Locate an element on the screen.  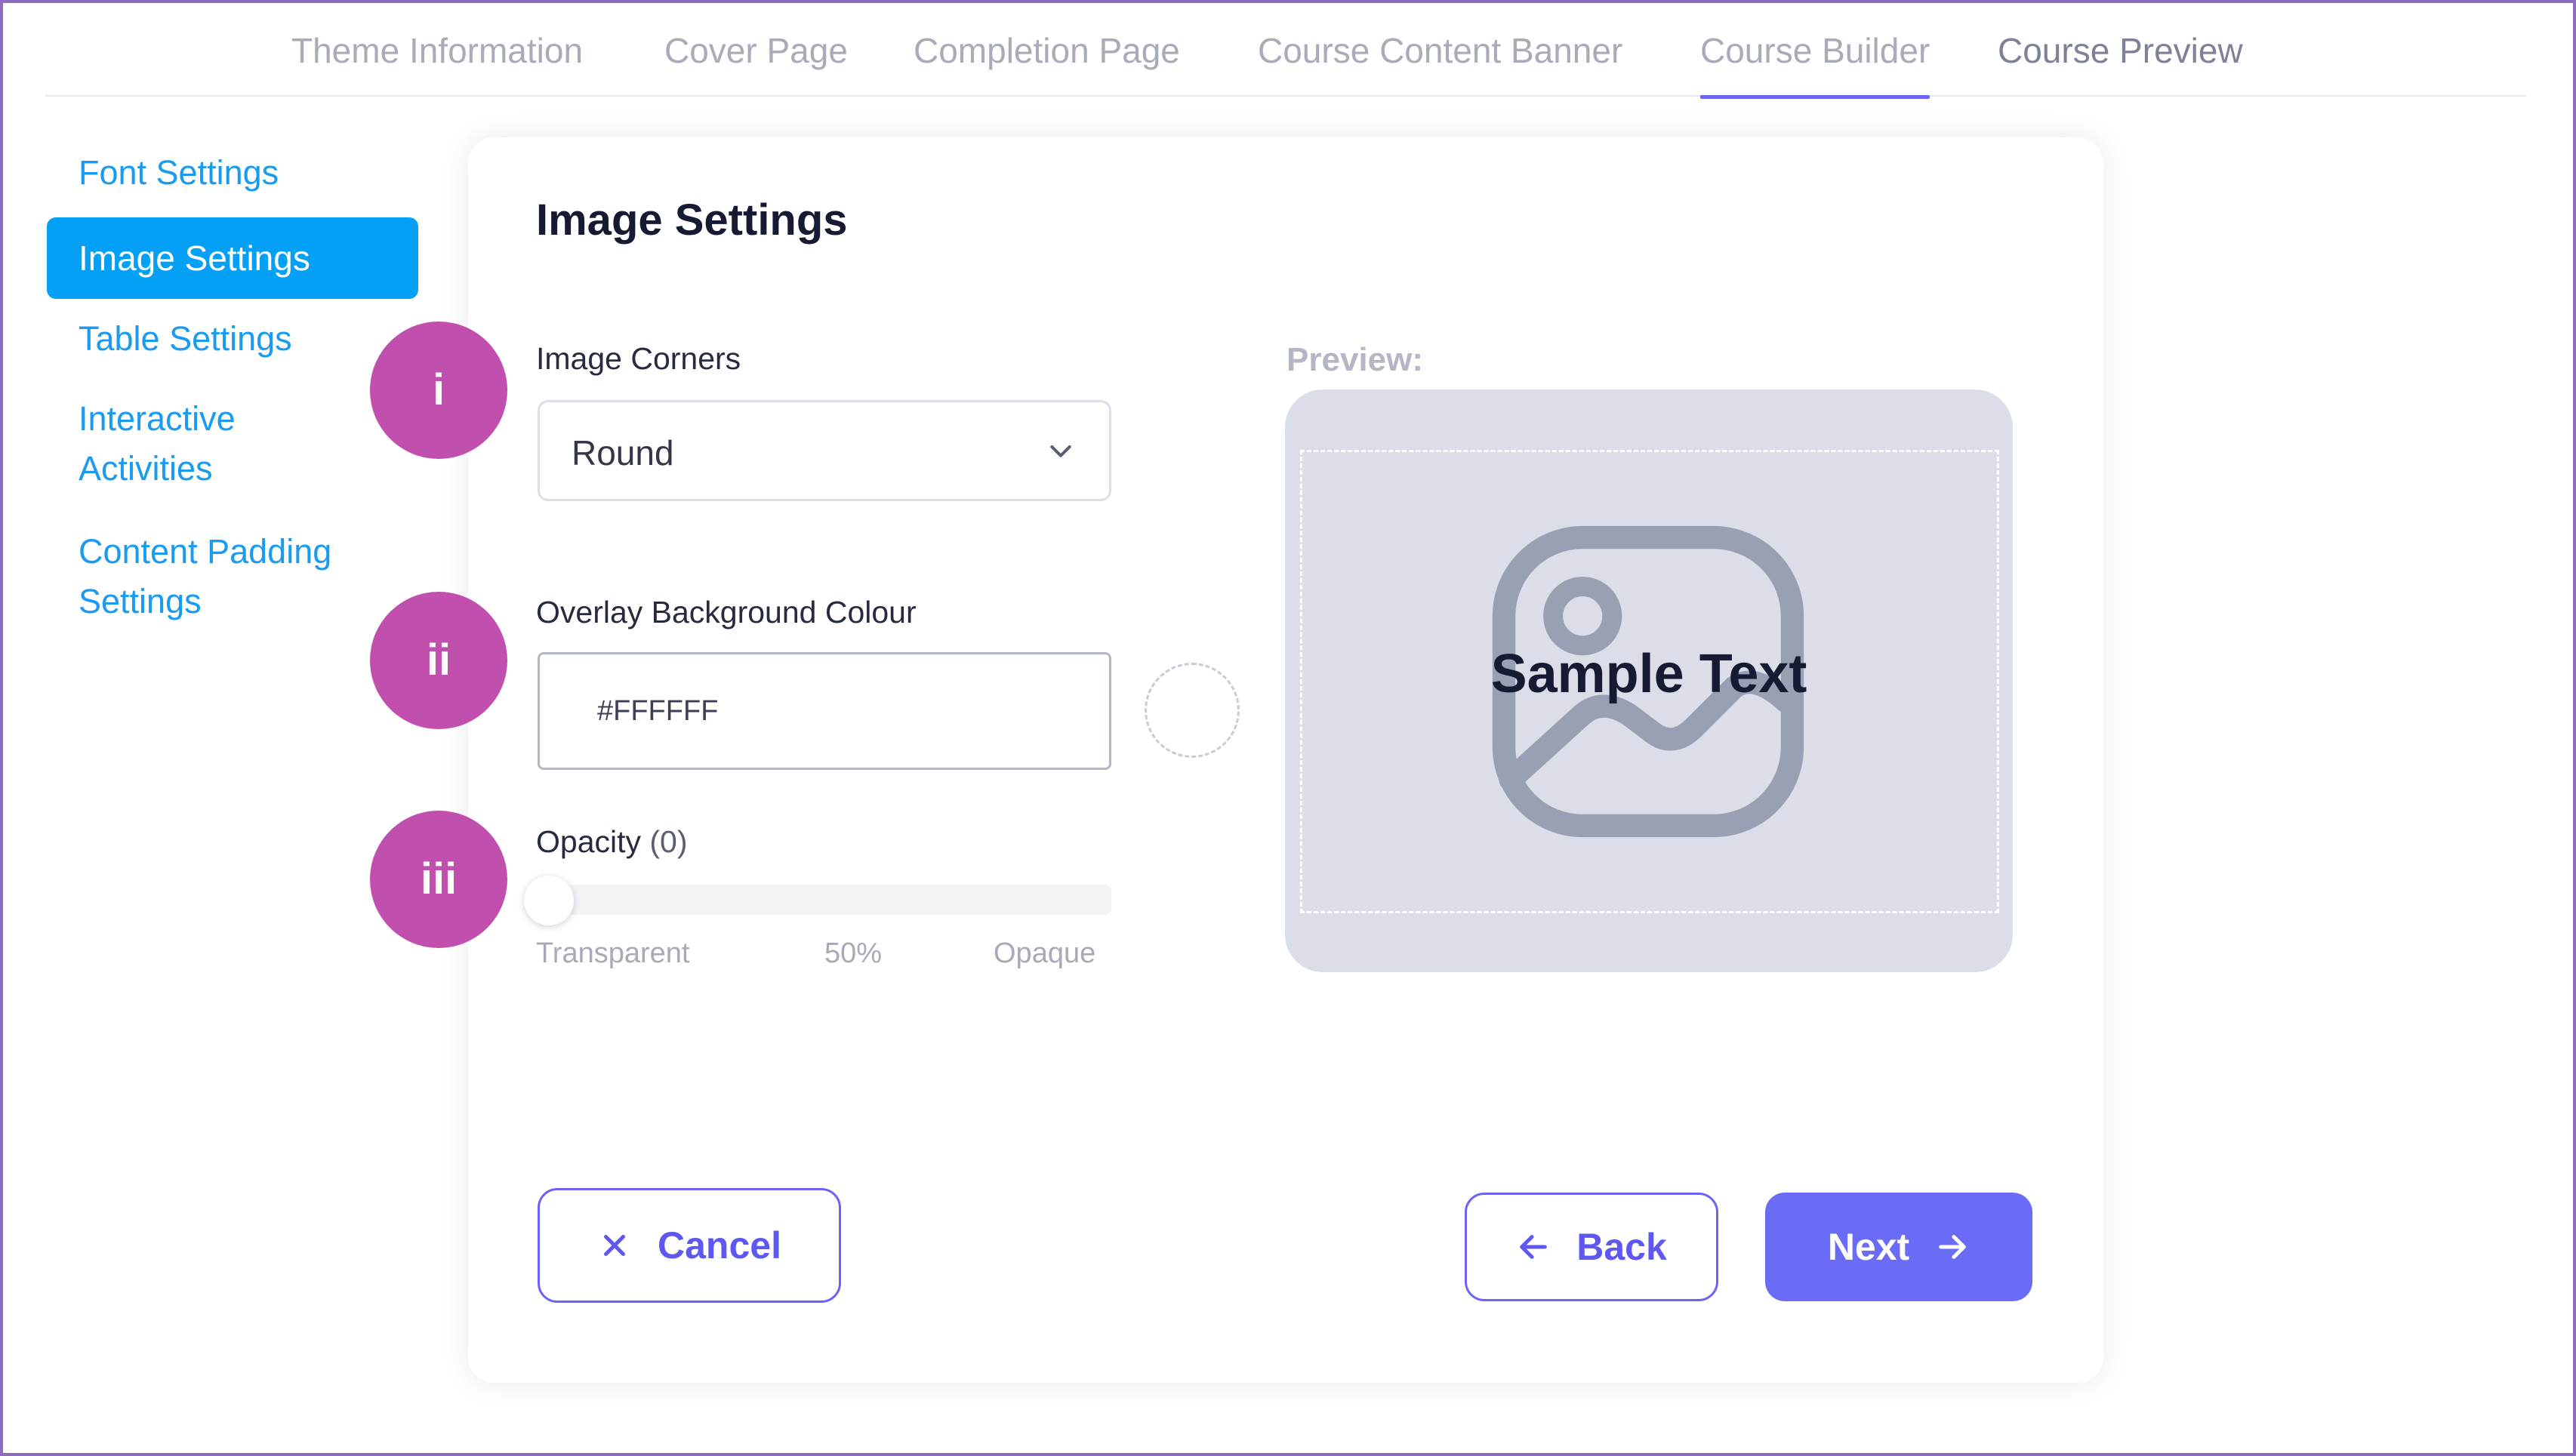
opacity-label: Opacity (0) is located at coordinates (612, 842).